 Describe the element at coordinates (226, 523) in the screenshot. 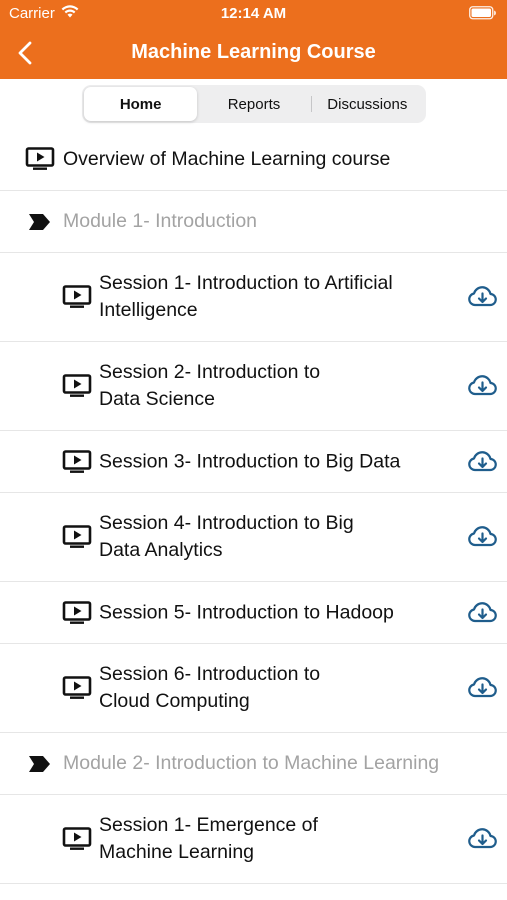

I see `session-title-line: Session 4- Introduction to Big` at that location.